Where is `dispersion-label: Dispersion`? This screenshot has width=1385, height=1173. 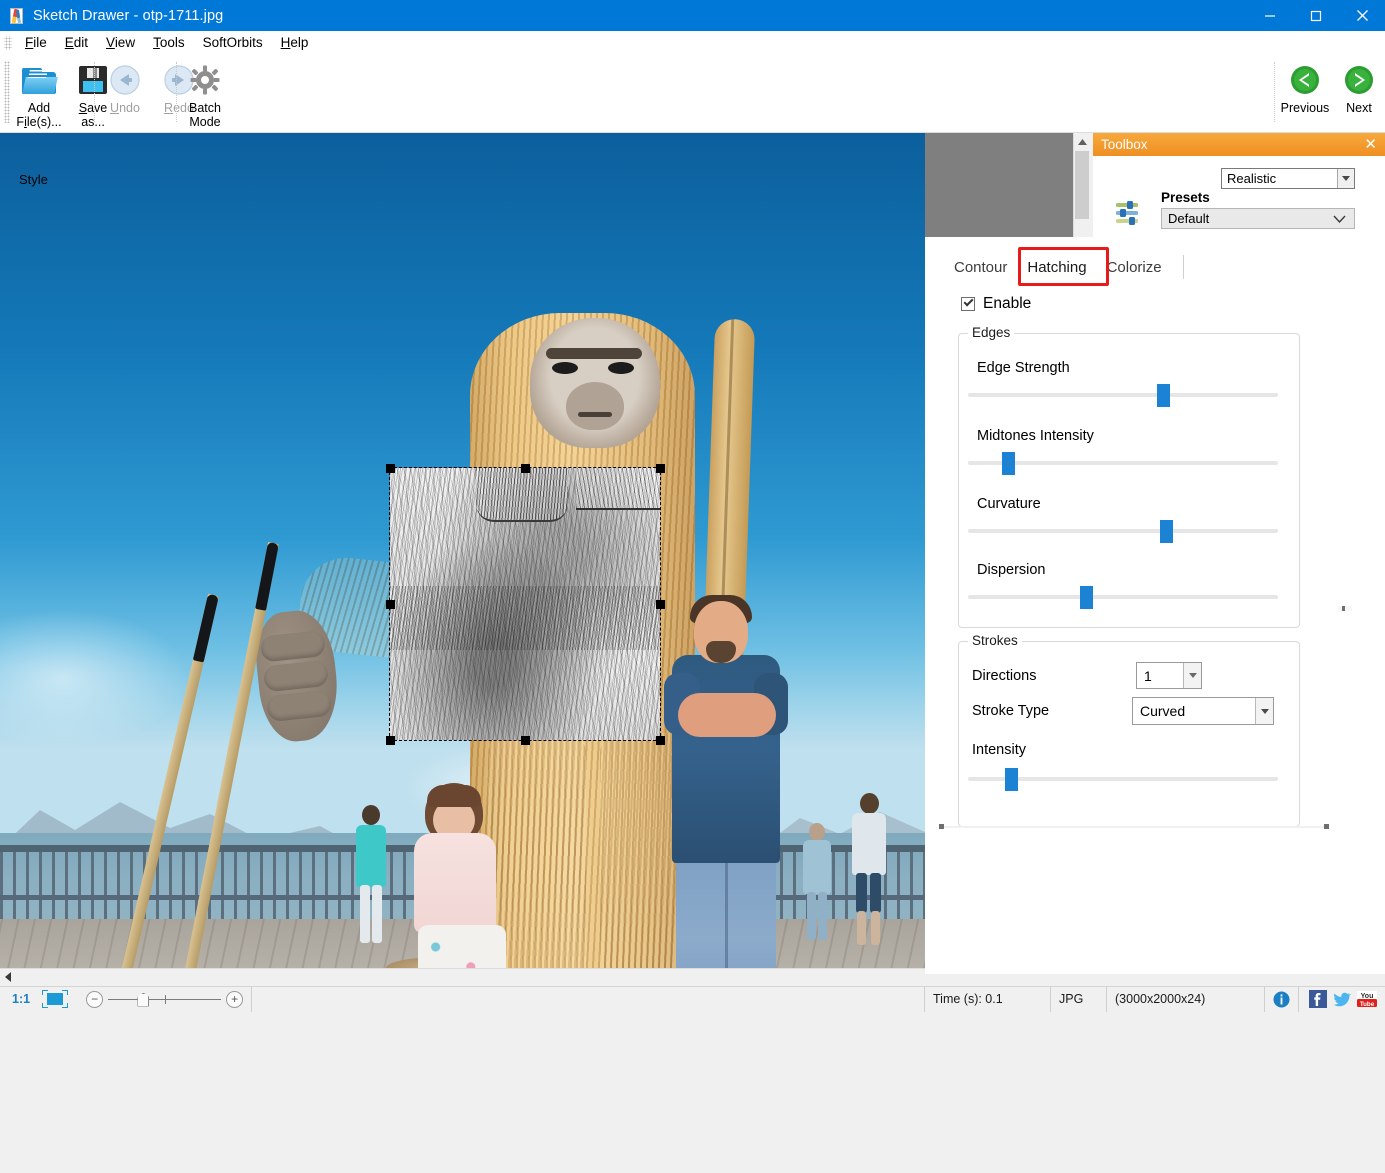 dispersion-label: Dispersion is located at coordinates (1011, 570).